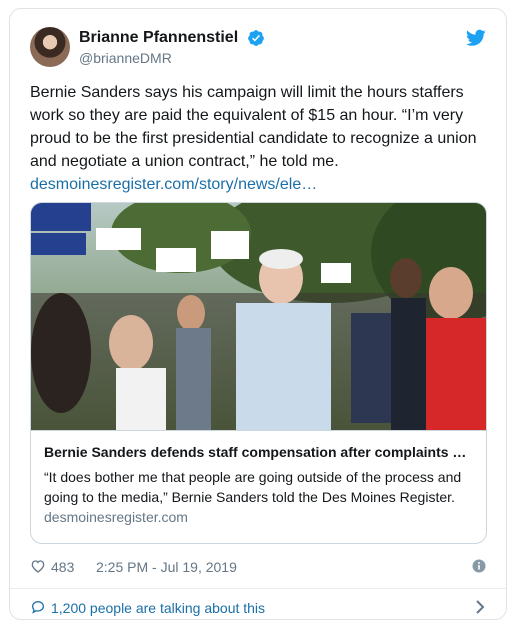 This screenshot has width=517, height=630. I want to click on like-count: 483, so click(62, 567).